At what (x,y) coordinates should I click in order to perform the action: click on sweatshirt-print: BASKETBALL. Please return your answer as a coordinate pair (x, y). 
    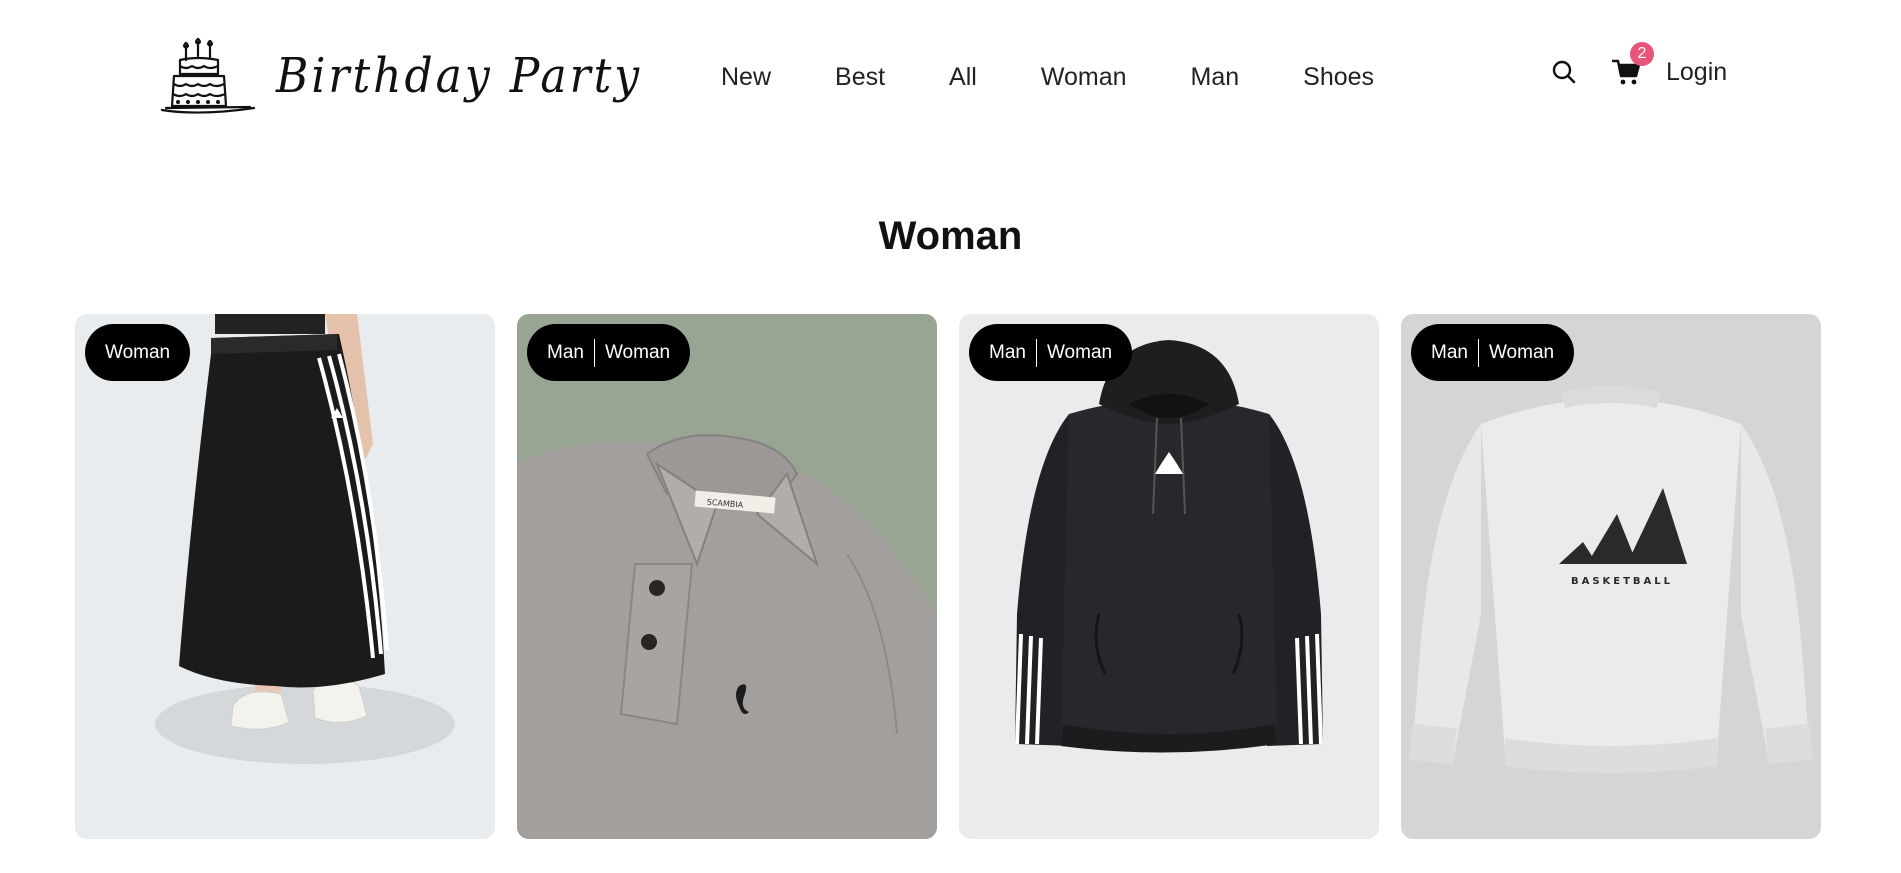
    Looking at the image, I should click on (1622, 581).